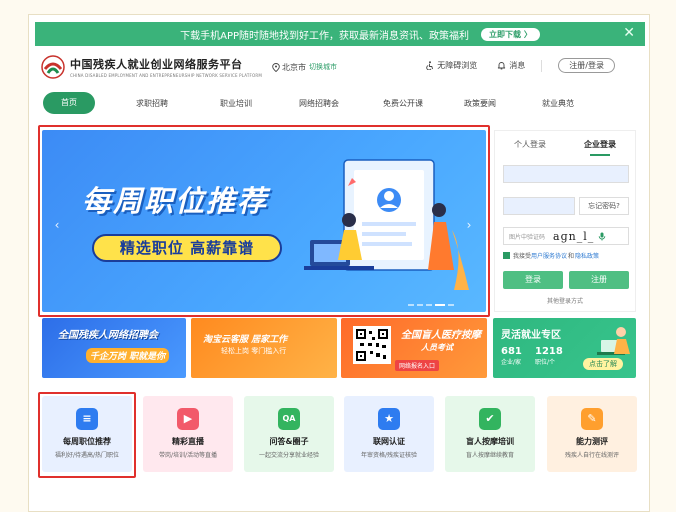 Image resolution: width=676 pixels, height=512 pixels. I want to click on service-name: 盲人按摩培训, so click(490, 441).